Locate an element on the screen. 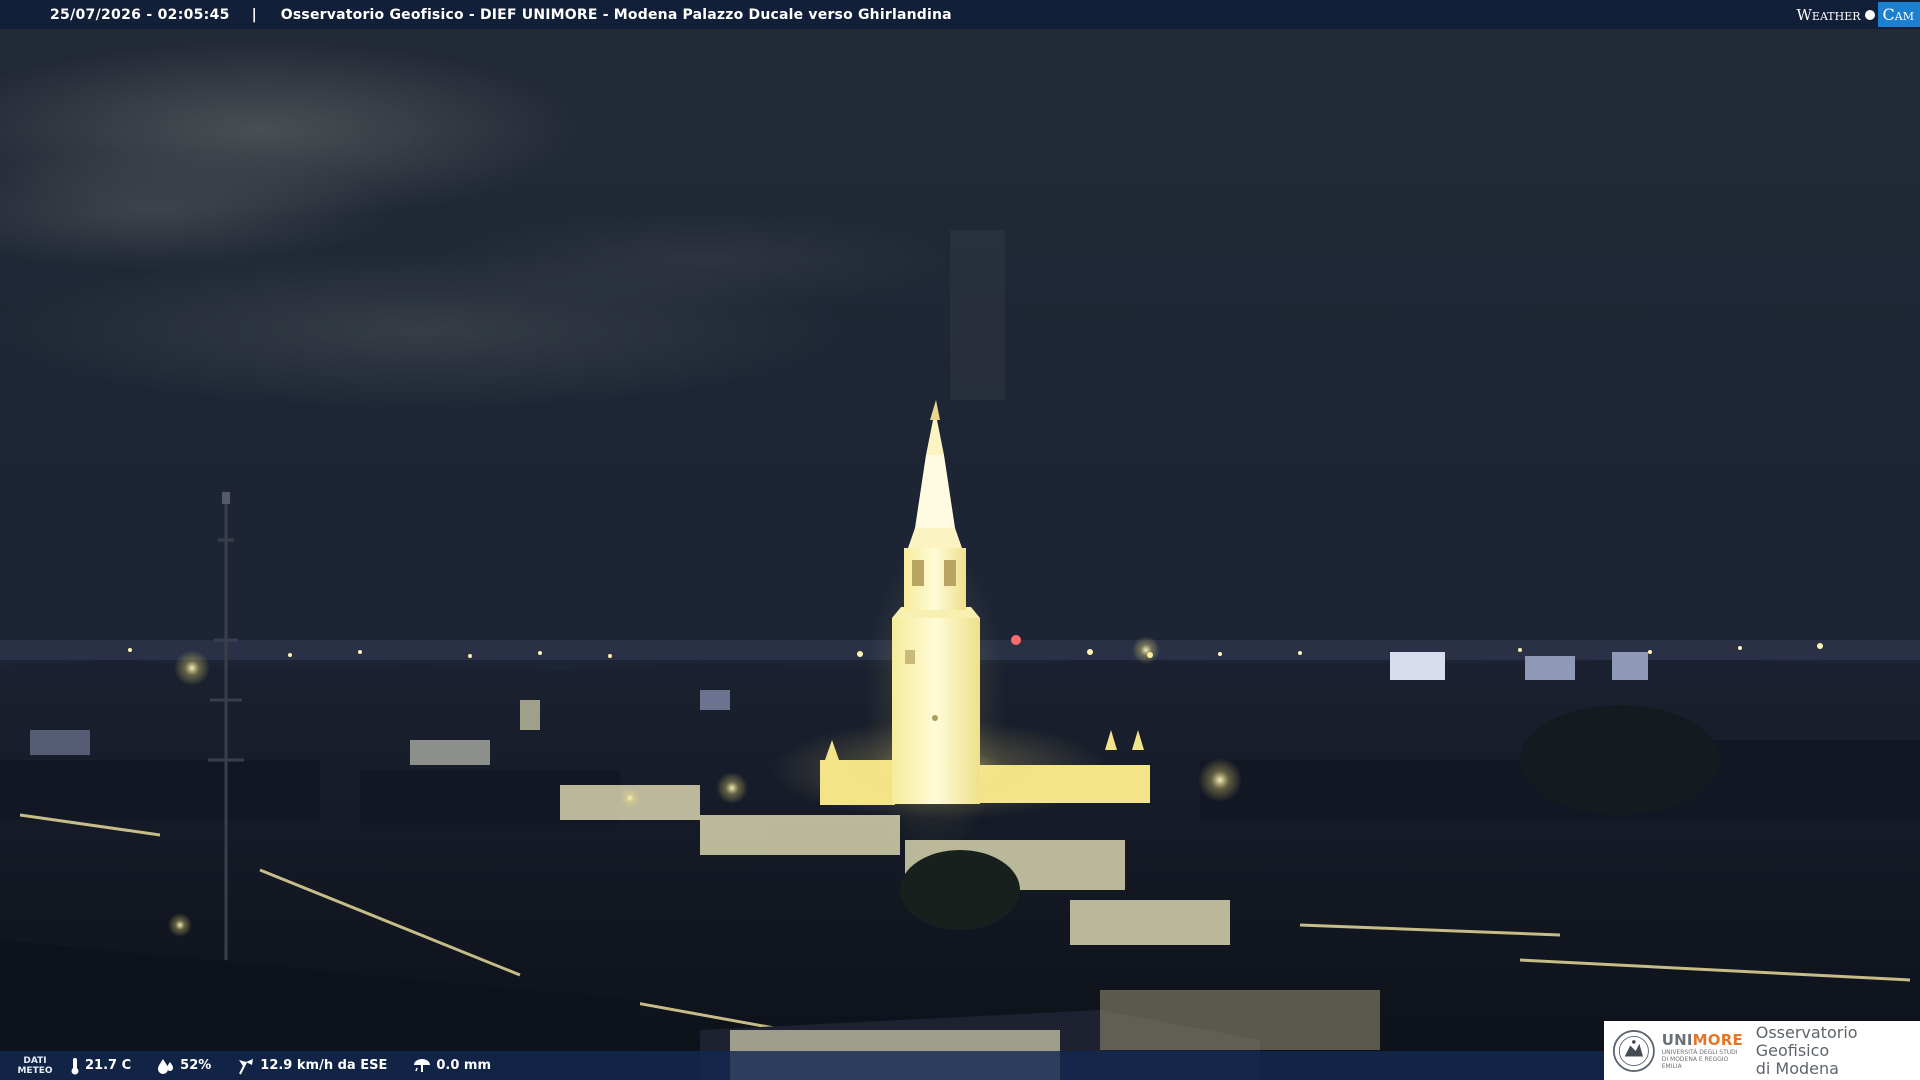 The height and width of the screenshot is (1080, 1920). university-seal-icon is located at coordinates (1633, 1050).